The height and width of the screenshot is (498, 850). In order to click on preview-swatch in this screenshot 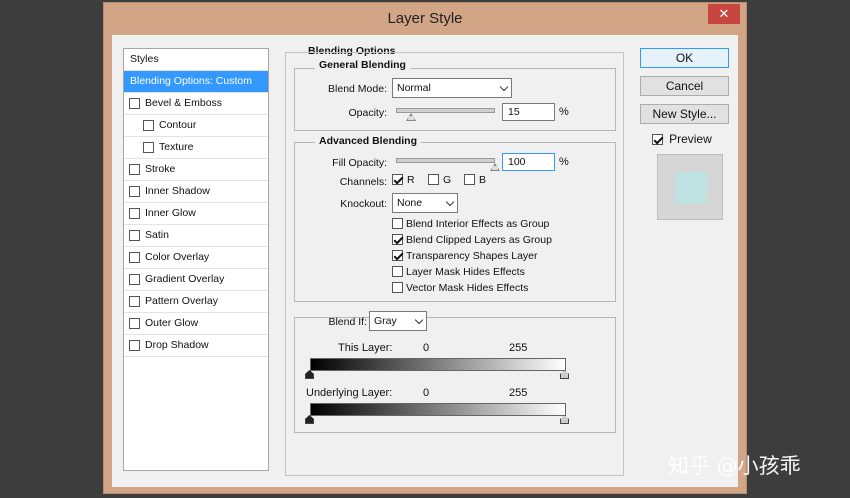, I will do `click(691, 188)`.